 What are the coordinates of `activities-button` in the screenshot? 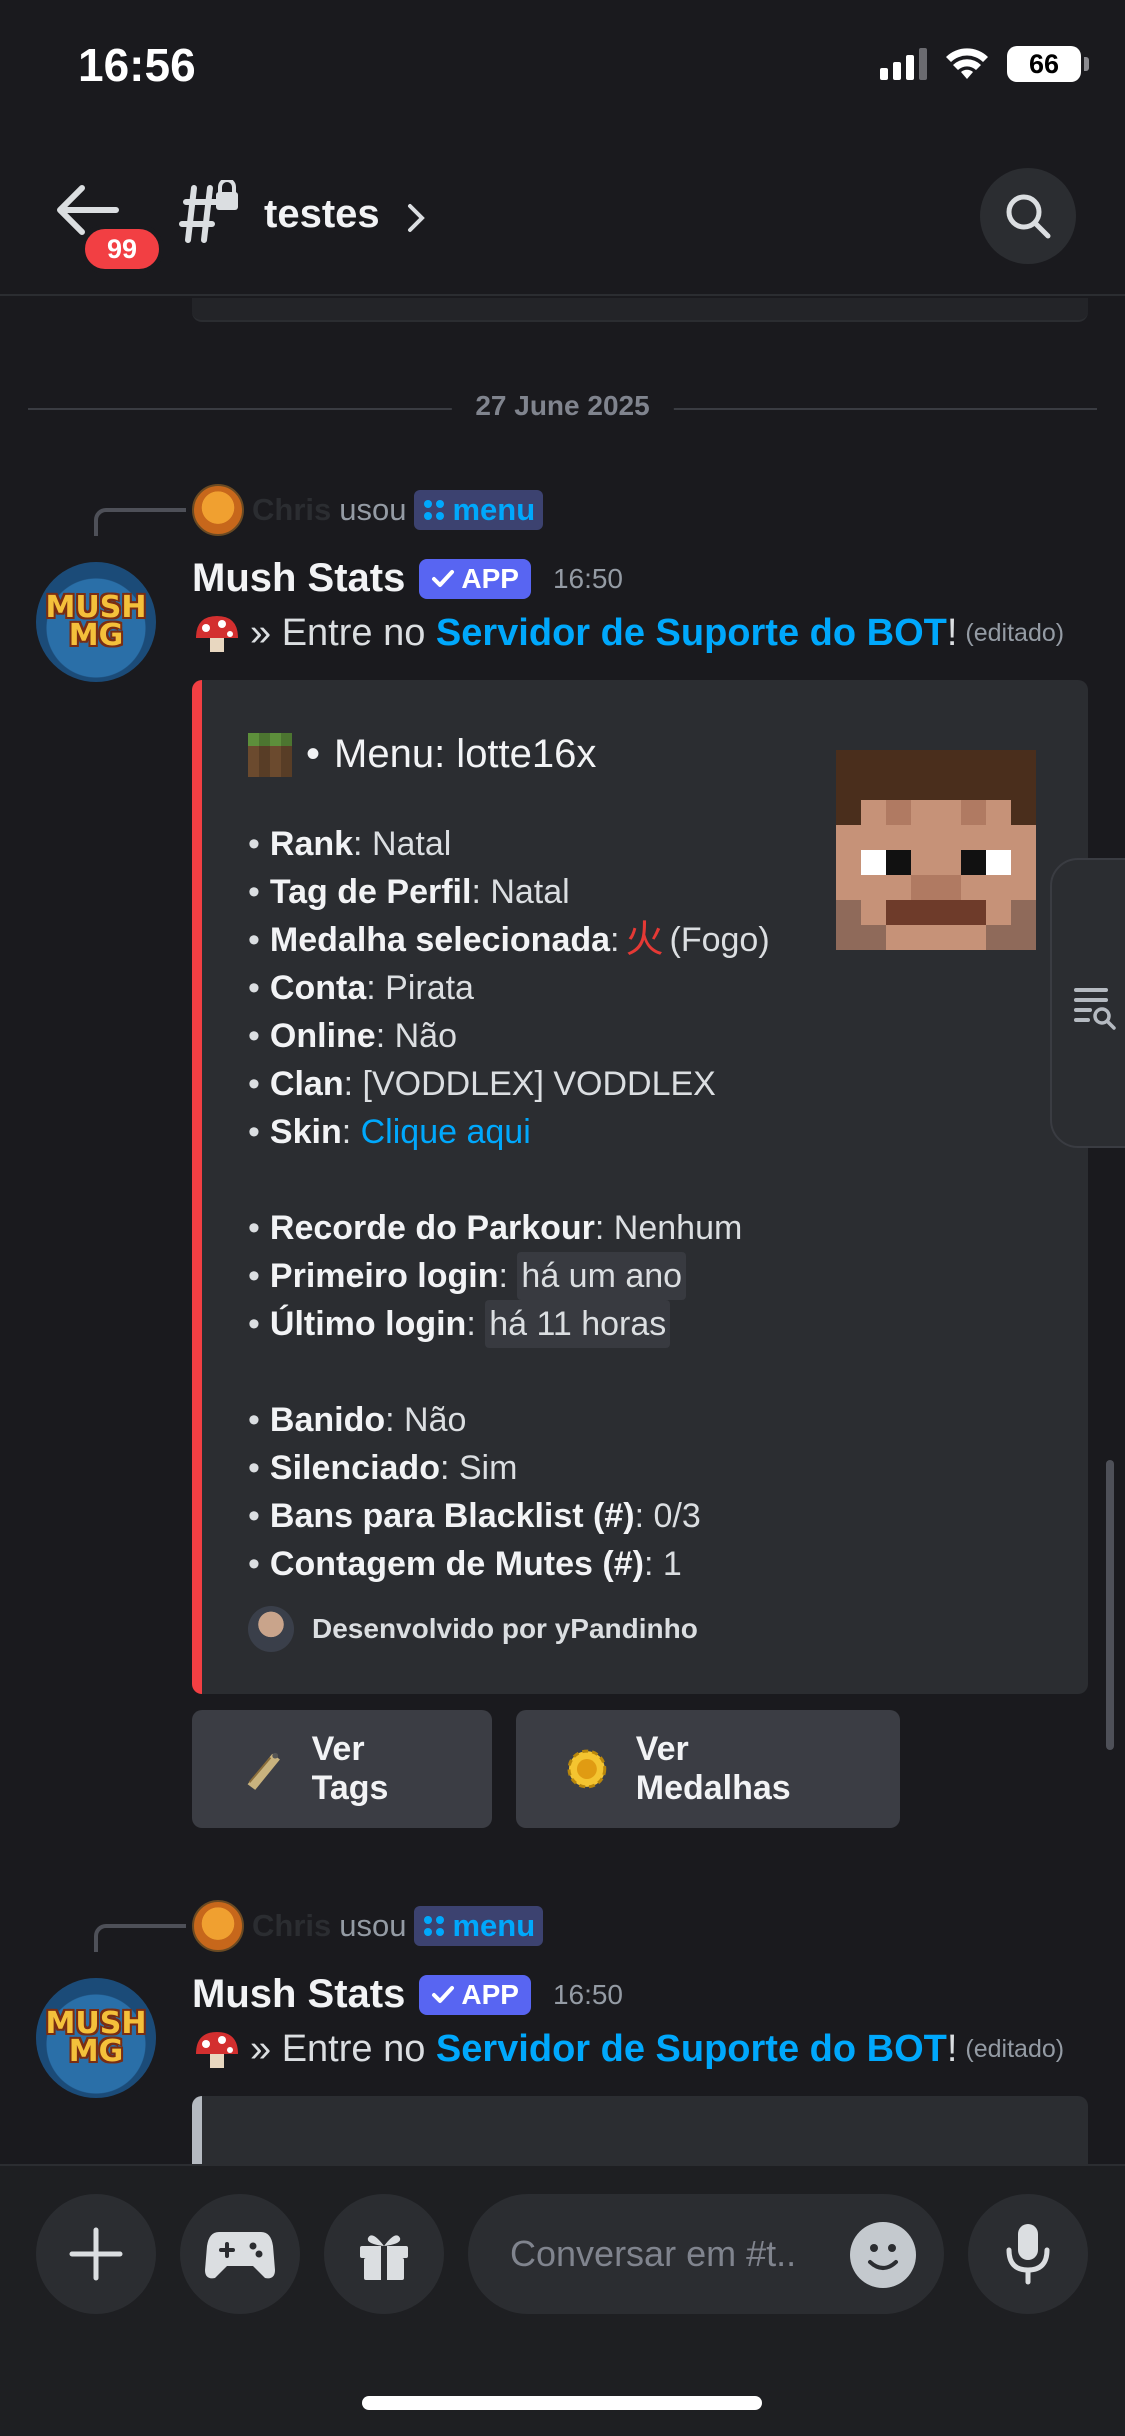 It's located at (240, 2254).